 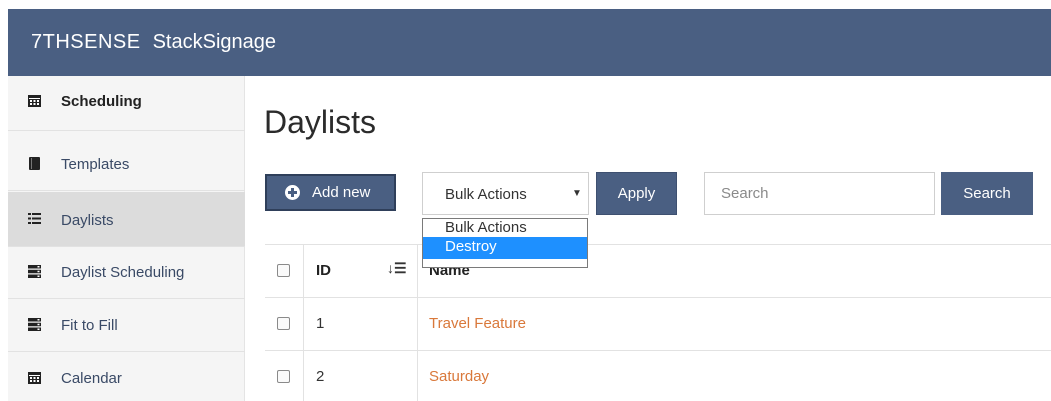 I want to click on sidebar-item-label: Calendar, so click(x=91, y=378).